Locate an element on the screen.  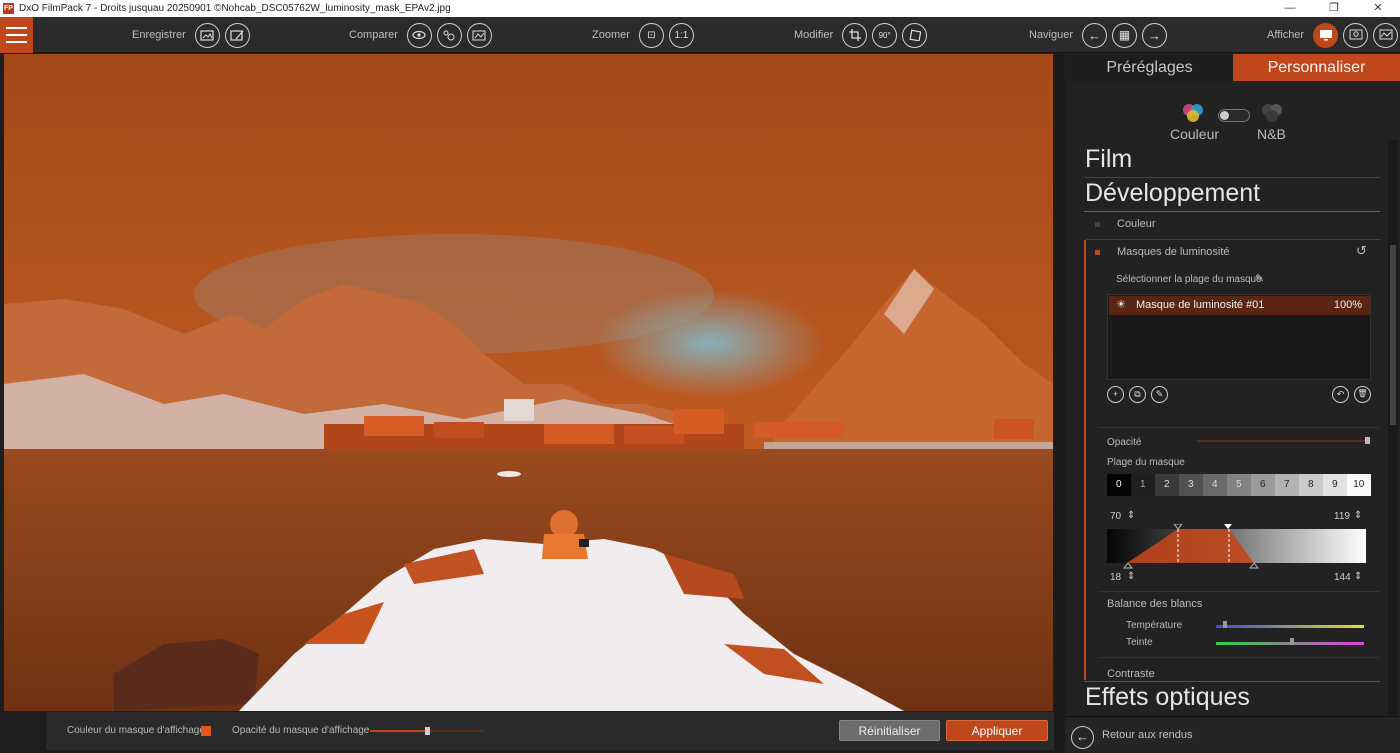
mask-range-cell: 6 is located at coordinates (1263, 485).